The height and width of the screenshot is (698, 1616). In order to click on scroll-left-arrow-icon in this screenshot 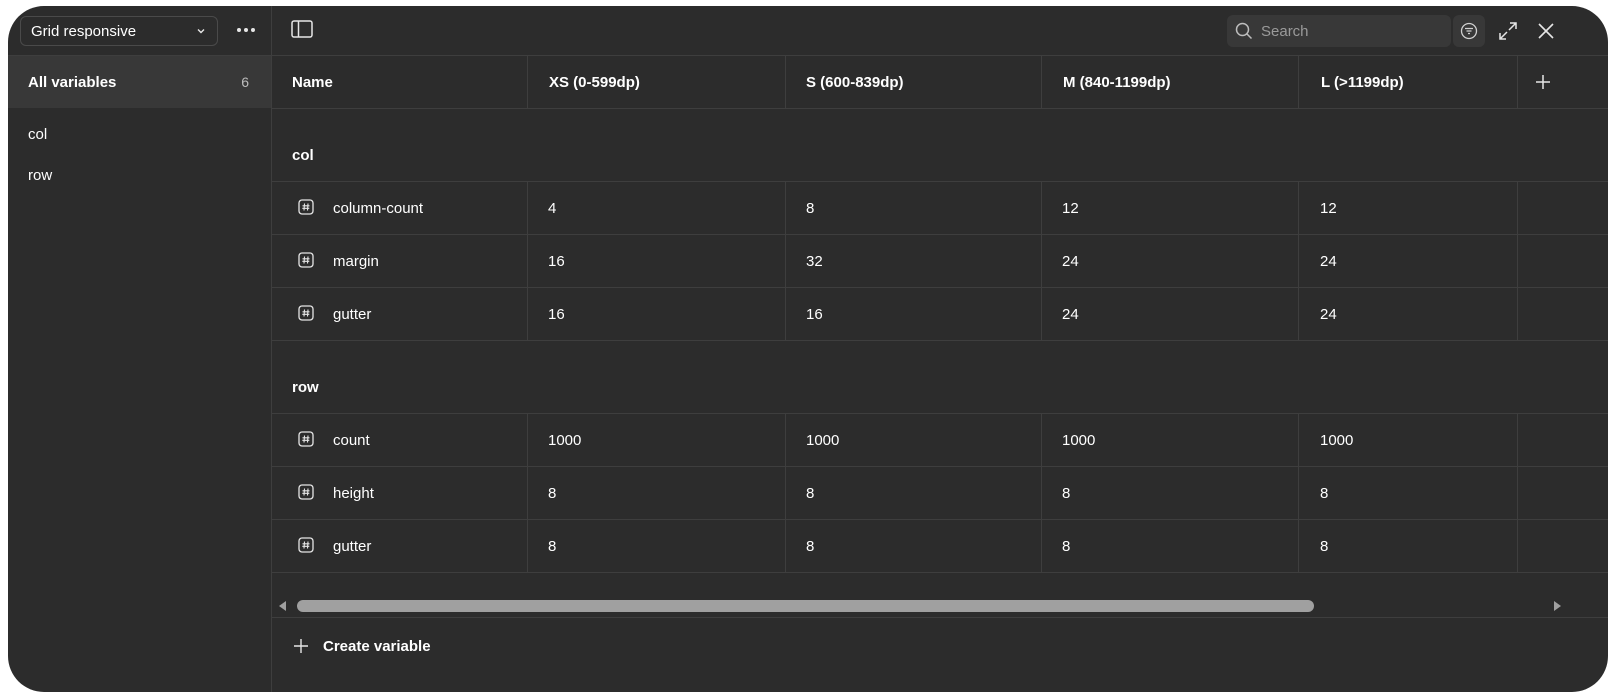, I will do `click(282, 606)`.